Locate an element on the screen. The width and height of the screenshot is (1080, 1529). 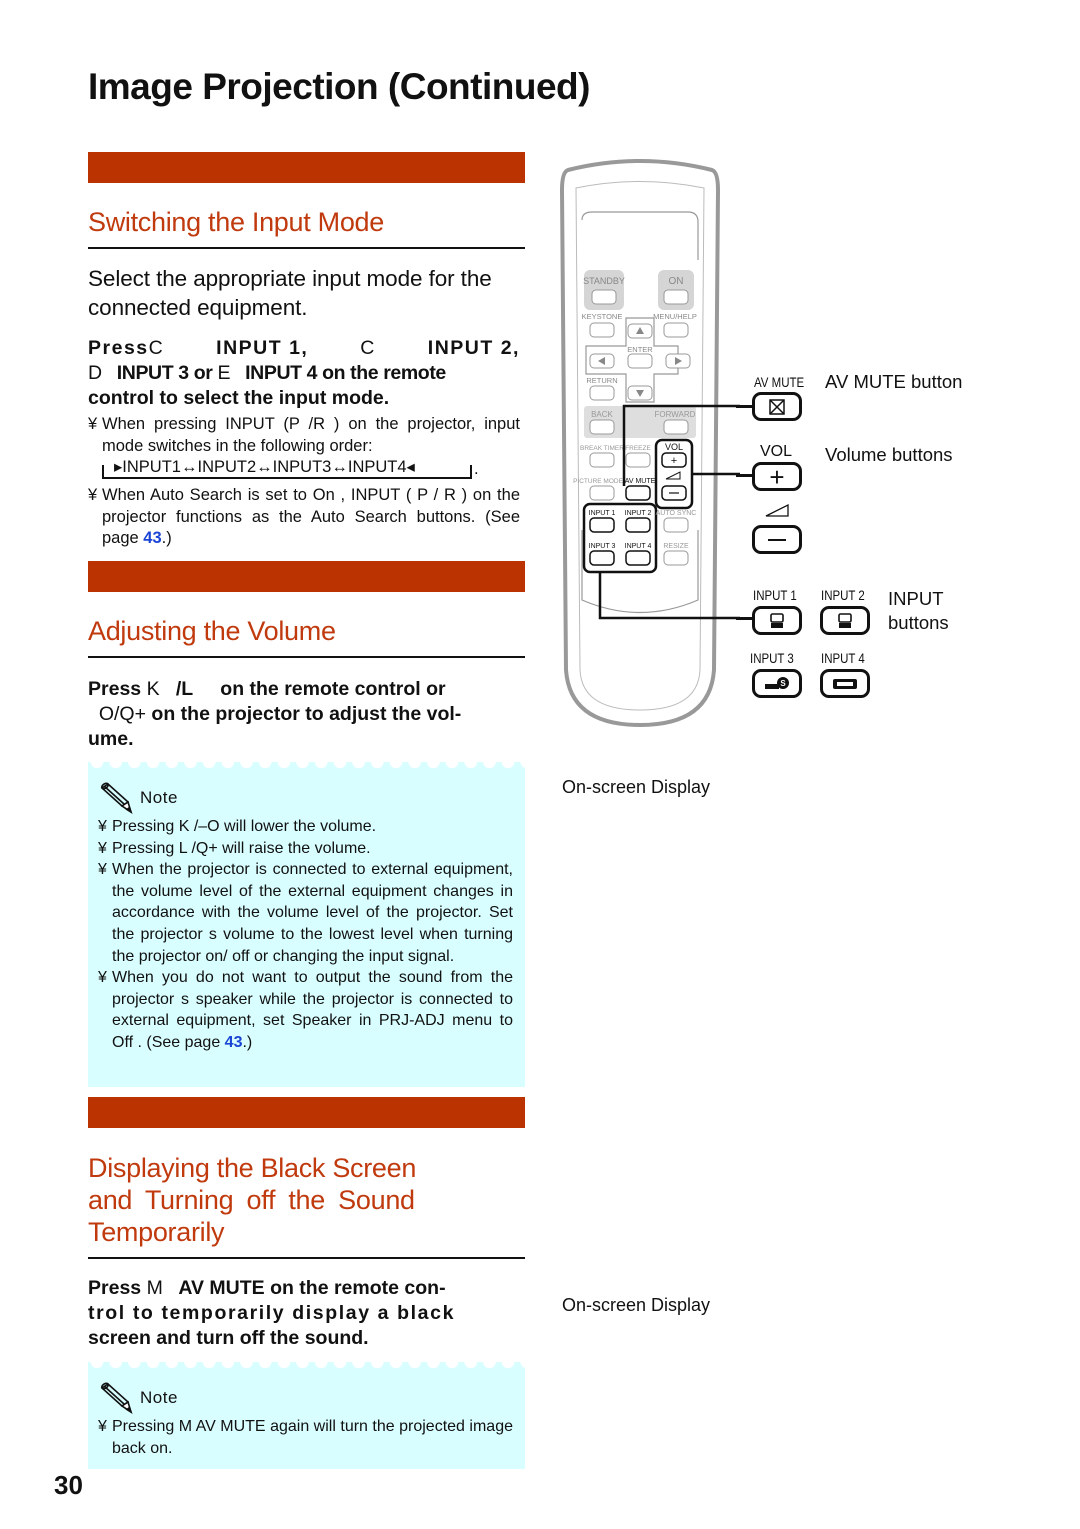
arrow-left-icon: ◂ is located at coordinates (410, 467).